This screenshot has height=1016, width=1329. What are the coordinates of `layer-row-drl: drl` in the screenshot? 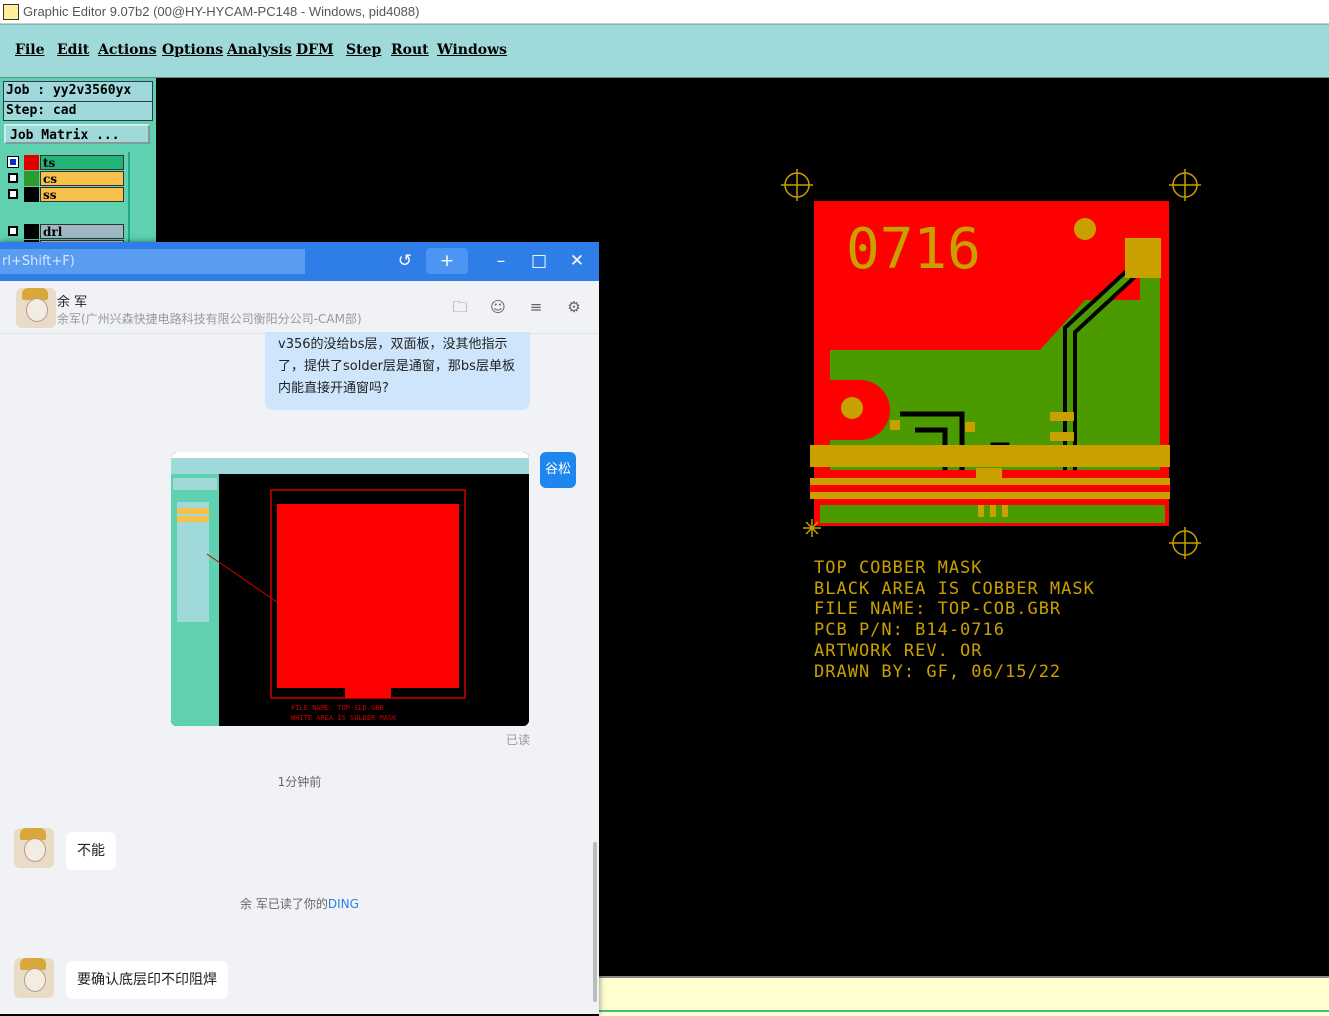 It's located at (65, 232).